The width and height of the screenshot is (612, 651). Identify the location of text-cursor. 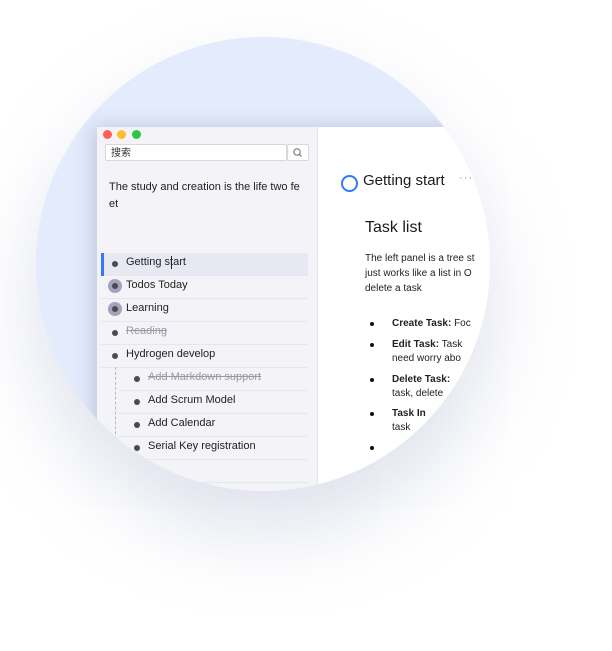
(171, 262).